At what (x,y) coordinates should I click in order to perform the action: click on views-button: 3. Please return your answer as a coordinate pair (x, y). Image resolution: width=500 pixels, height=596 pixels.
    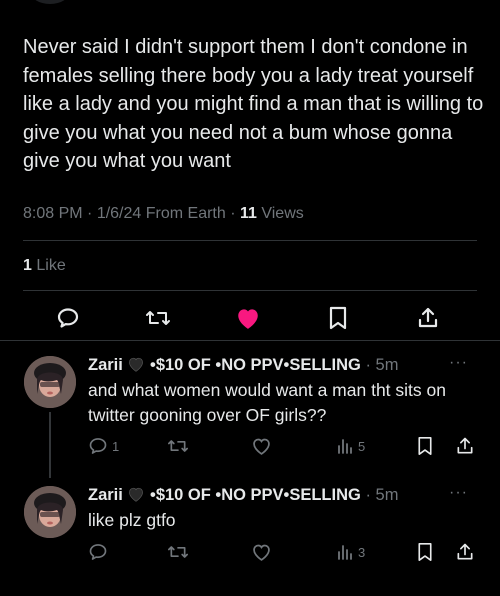
    Looking at the image, I should click on (350, 552).